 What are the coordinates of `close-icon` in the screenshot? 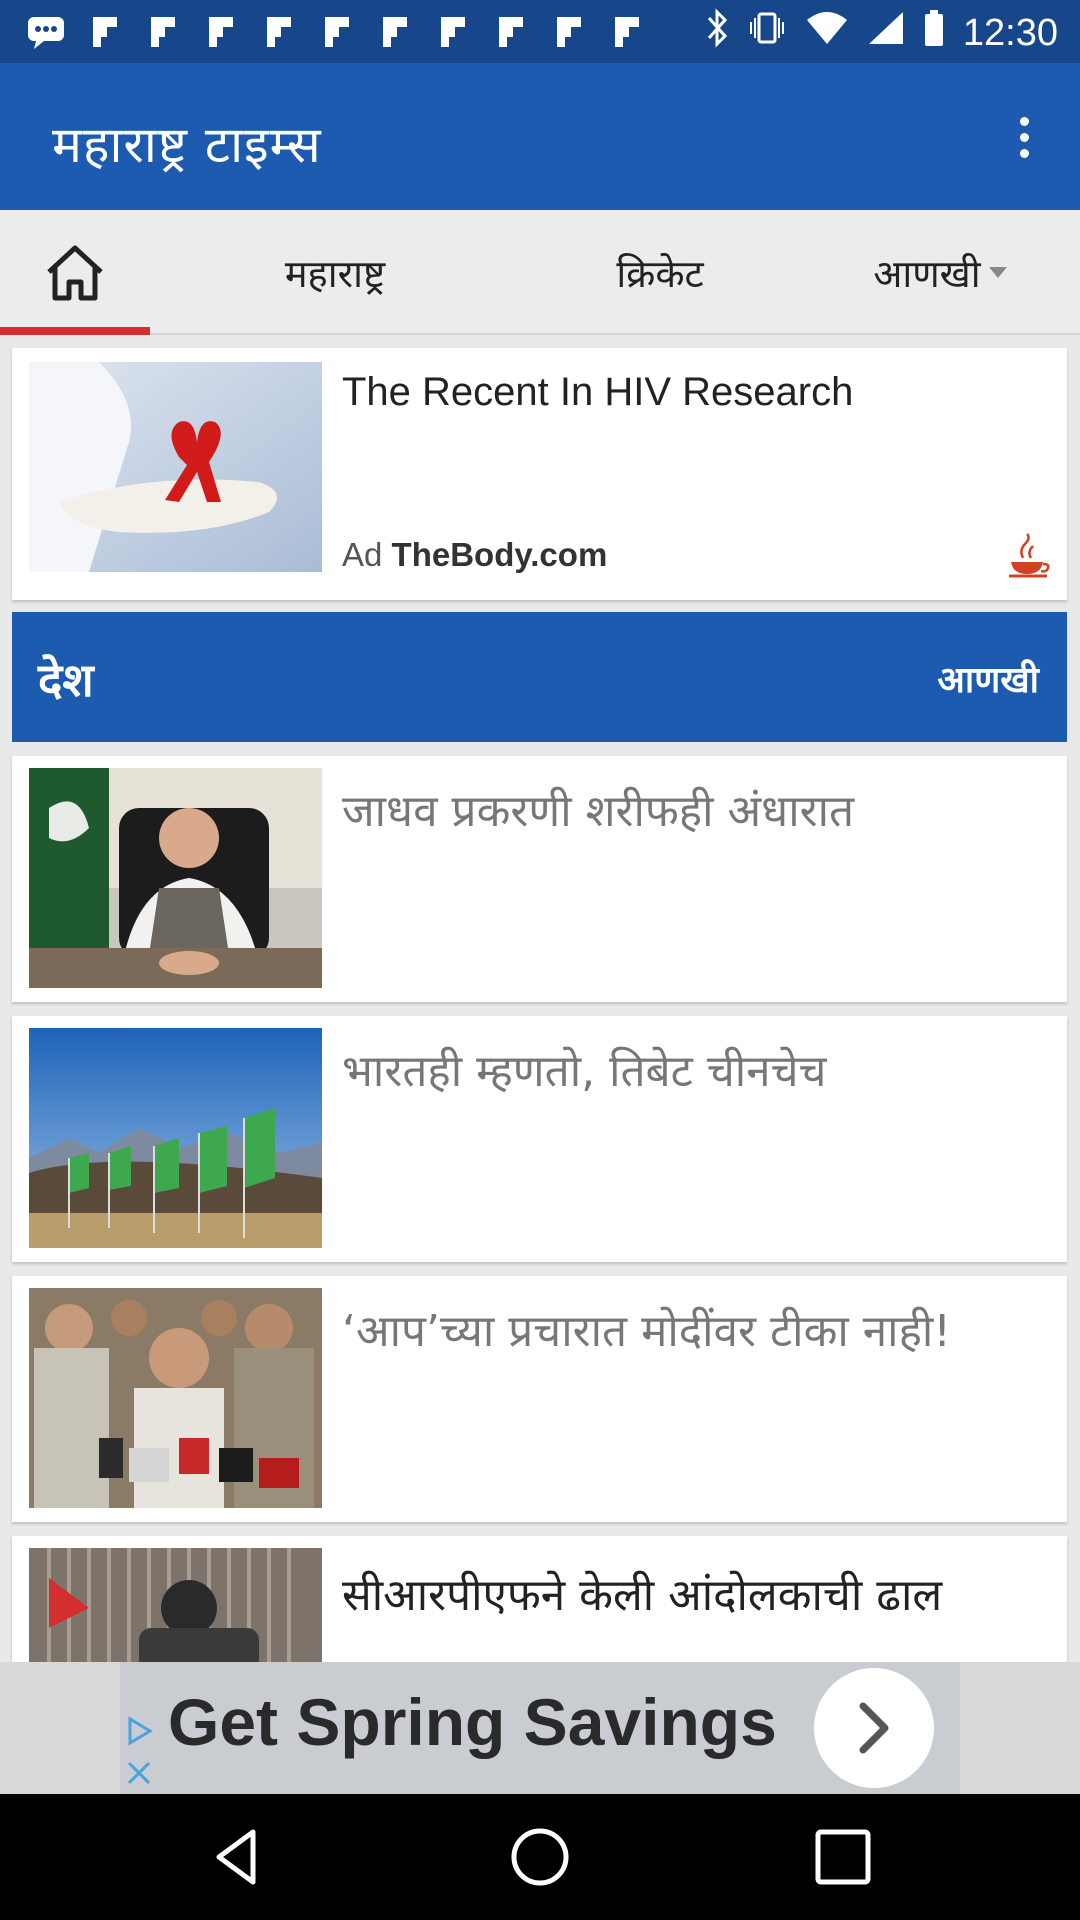 It's located at (139, 1773).